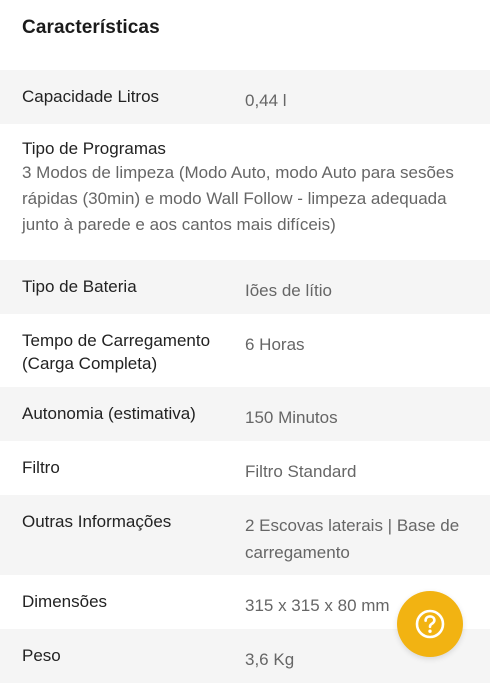  I want to click on spec-label: Peso, so click(41, 655).